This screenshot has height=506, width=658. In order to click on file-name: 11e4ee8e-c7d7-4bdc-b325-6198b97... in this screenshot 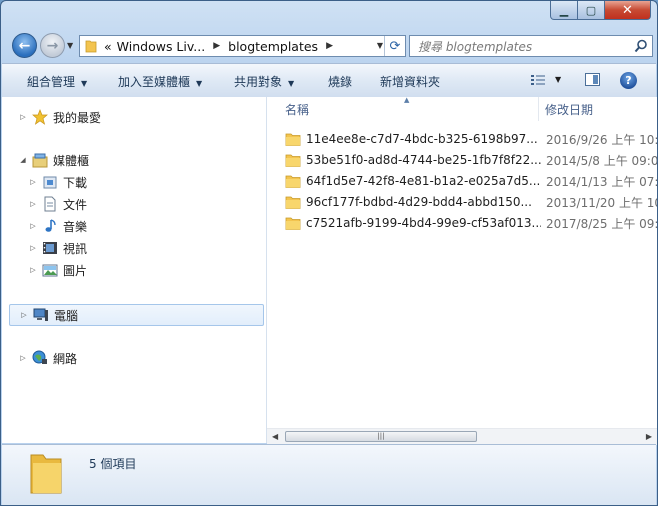, I will do `click(422, 139)`.